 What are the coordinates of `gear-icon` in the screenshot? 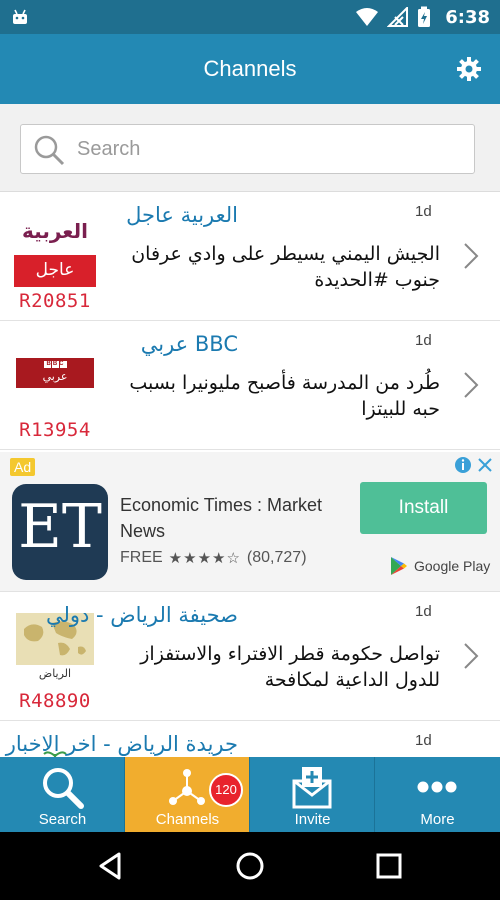 It's located at (469, 69).